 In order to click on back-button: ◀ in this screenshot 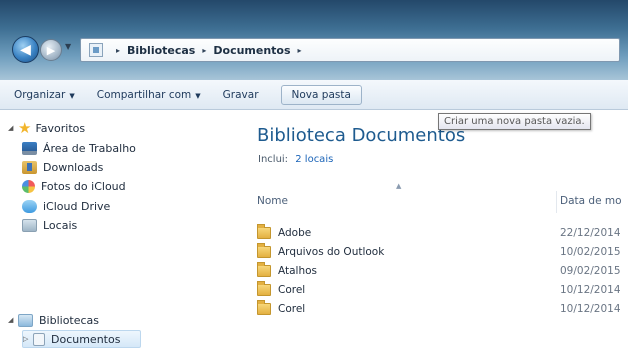, I will do `click(25, 49)`.